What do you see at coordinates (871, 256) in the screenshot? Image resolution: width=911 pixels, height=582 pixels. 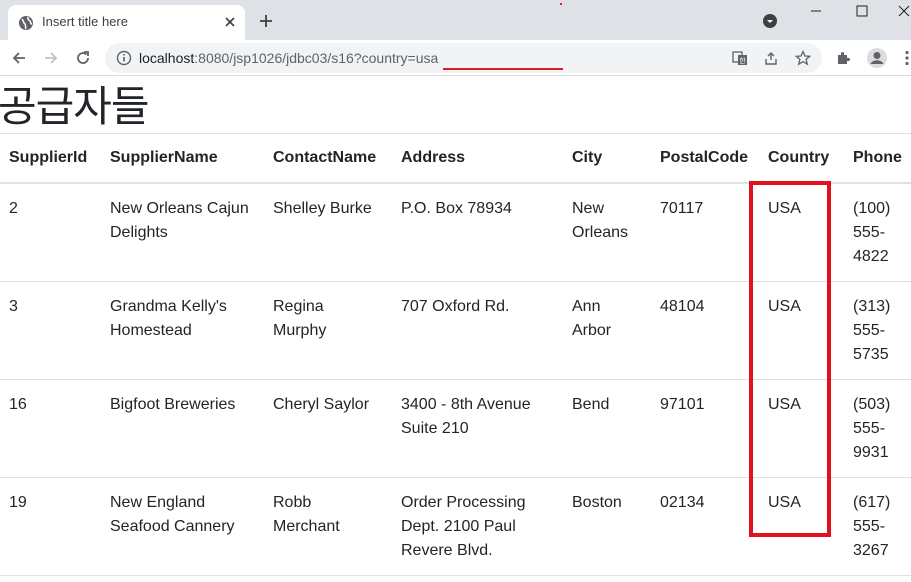 I see `cell-line: 4822` at bounding box center [871, 256].